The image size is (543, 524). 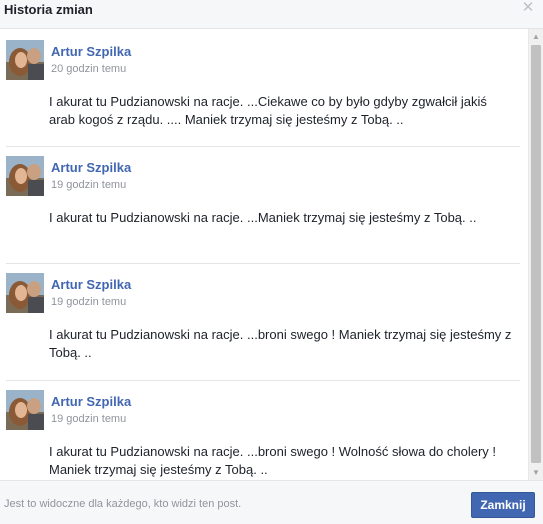 I want to click on scroll-down-icon: ▼, so click(x=536, y=472).